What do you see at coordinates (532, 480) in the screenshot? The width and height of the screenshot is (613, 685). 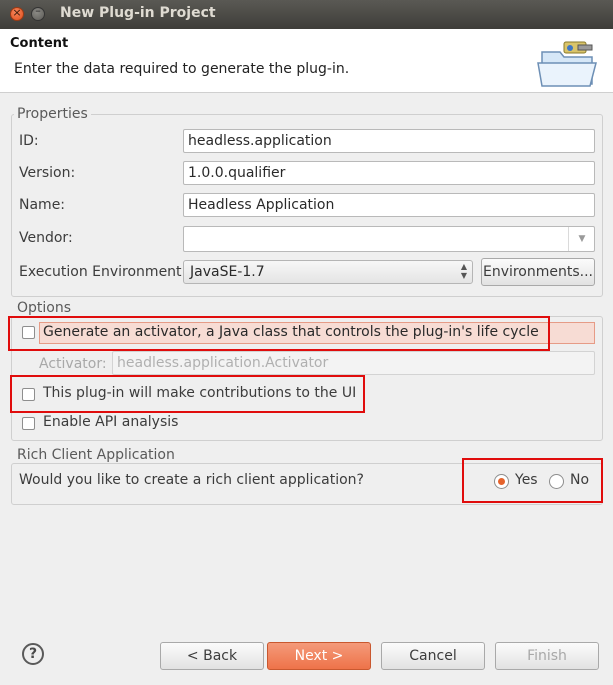 I see `rca-yes-highlight-box` at bounding box center [532, 480].